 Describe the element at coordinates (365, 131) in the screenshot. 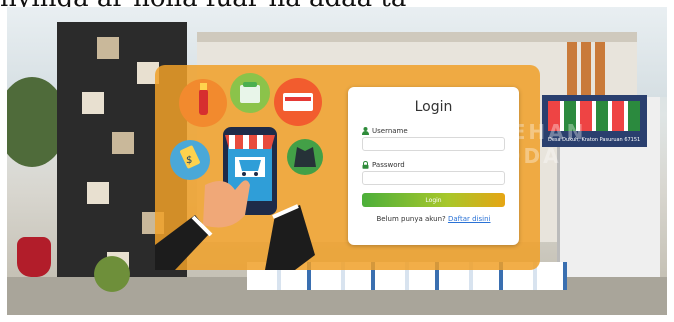

I see `user-icon` at that location.